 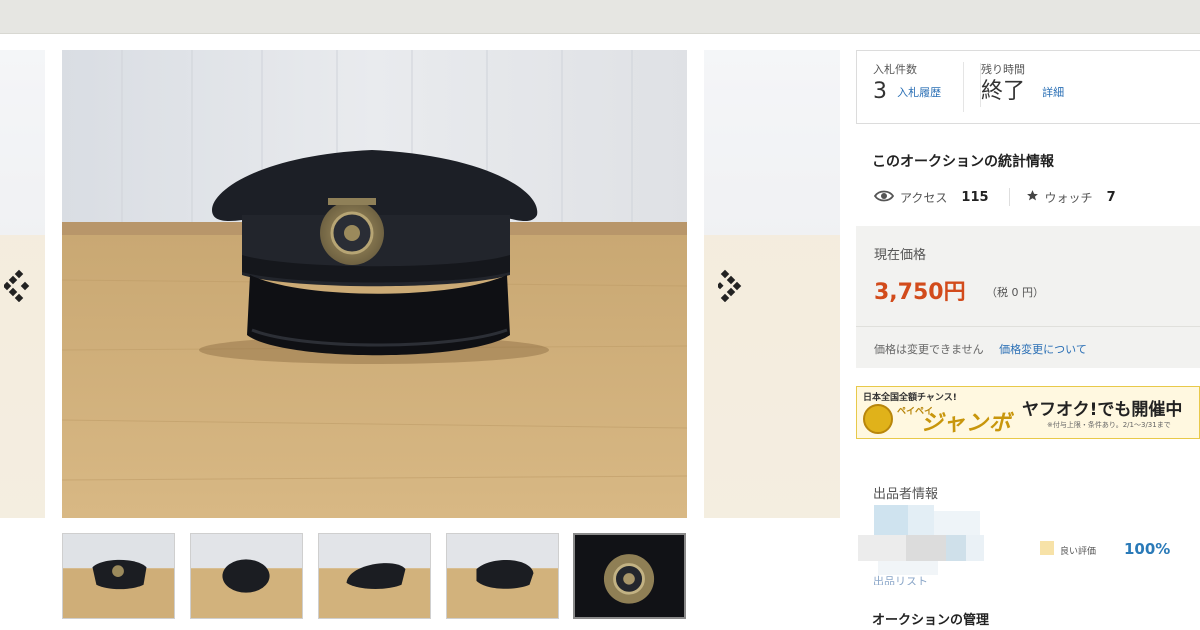 I want to click on rating-icon, so click(x=1047, y=548).